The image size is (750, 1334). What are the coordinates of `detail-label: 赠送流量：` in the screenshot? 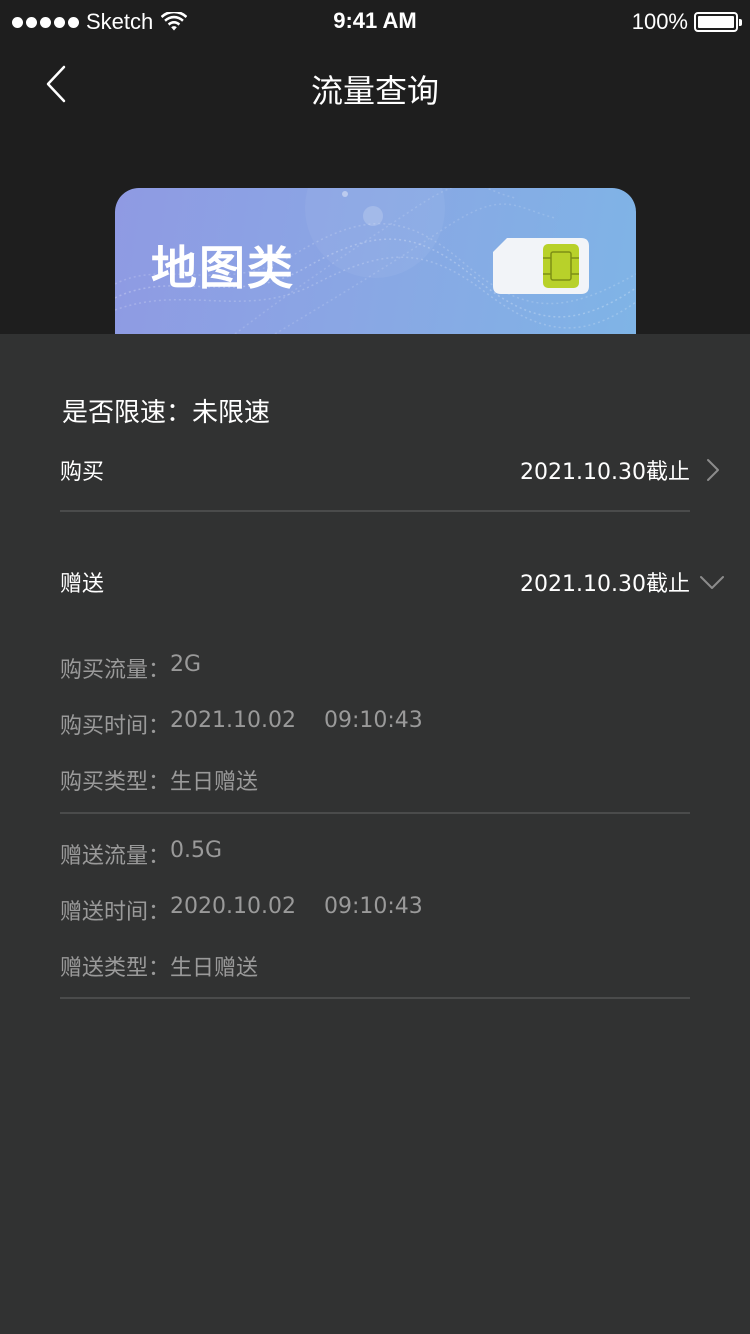 It's located at (115, 856).